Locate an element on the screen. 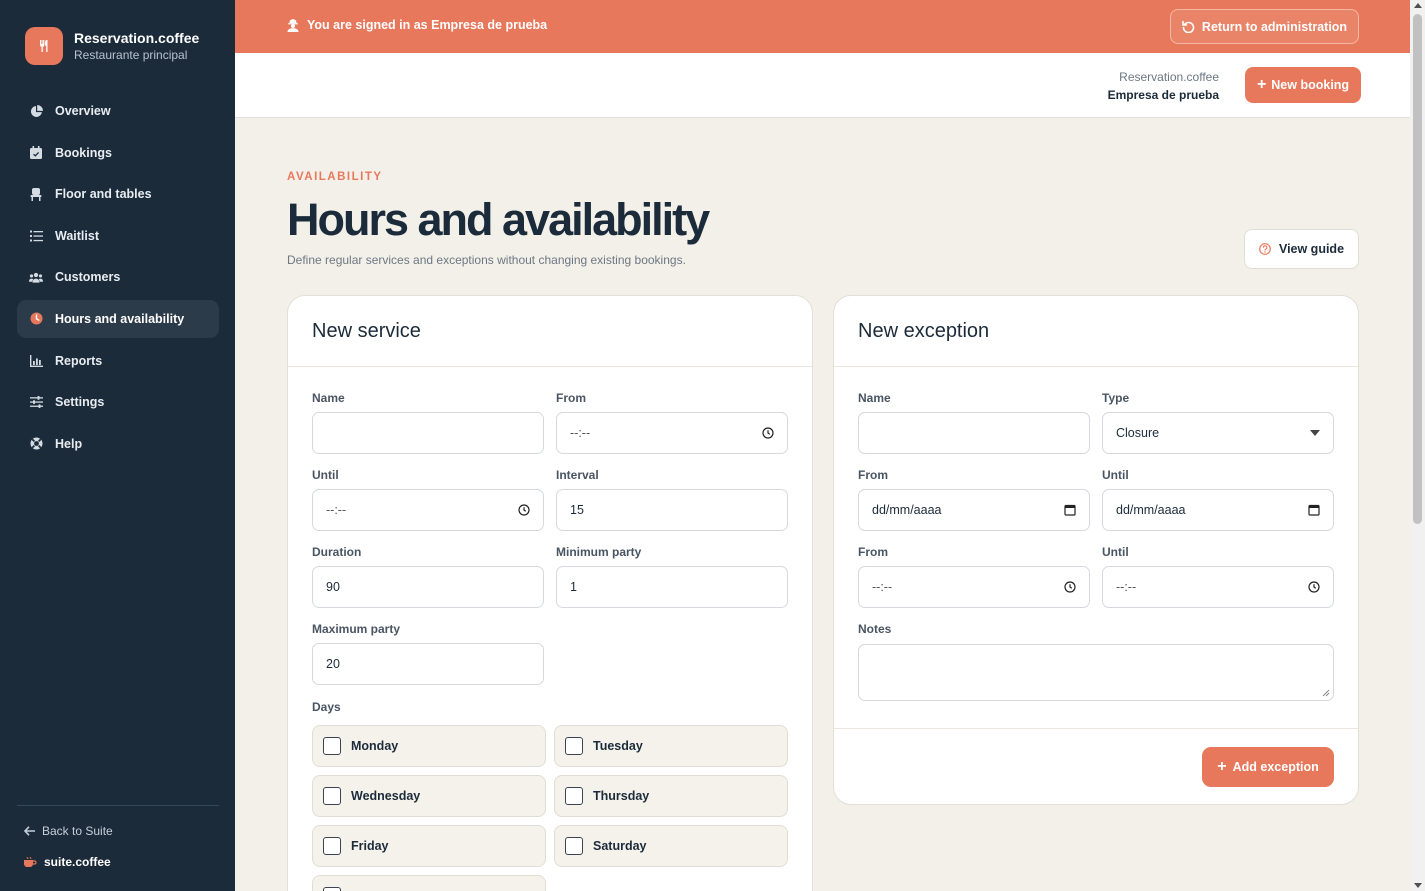  page-scrollbar is located at coordinates (1417, 445).